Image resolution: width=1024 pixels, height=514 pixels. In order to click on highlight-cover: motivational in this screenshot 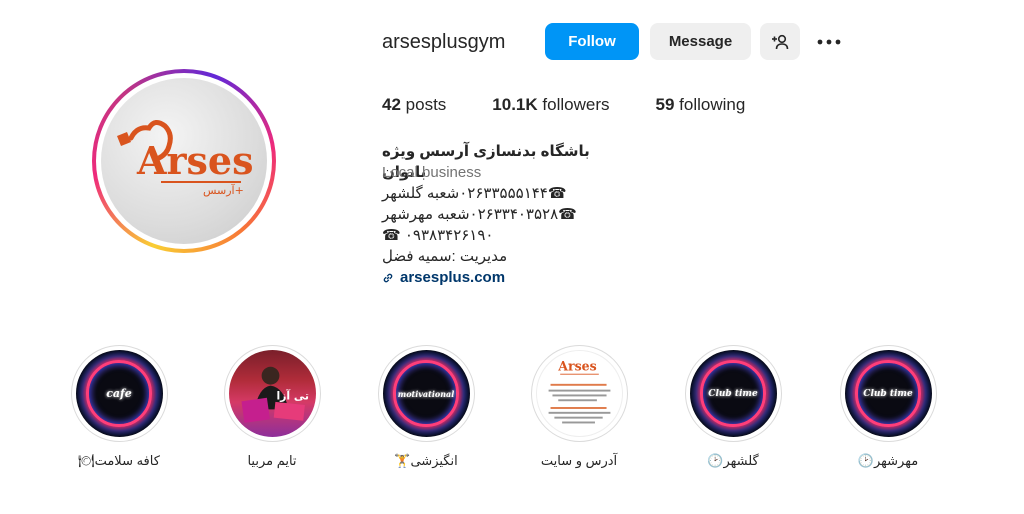, I will do `click(426, 393)`.